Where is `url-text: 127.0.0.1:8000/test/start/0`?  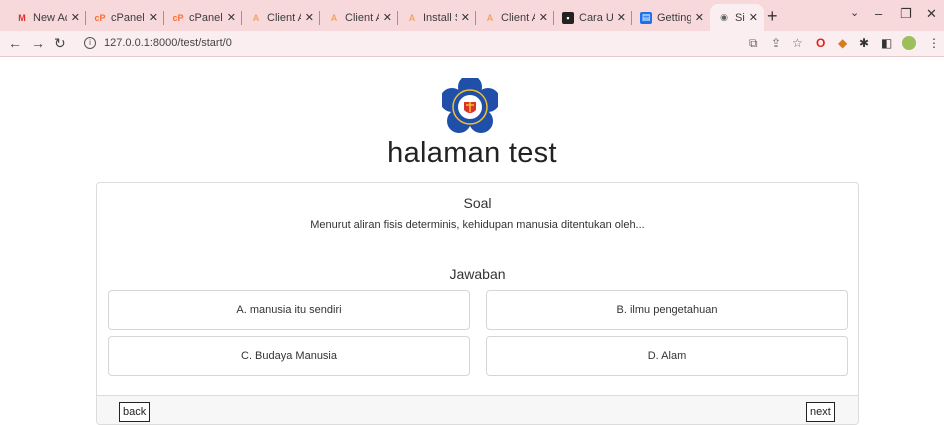
url-text: 127.0.0.1:8000/test/start/0 is located at coordinates (168, 43).